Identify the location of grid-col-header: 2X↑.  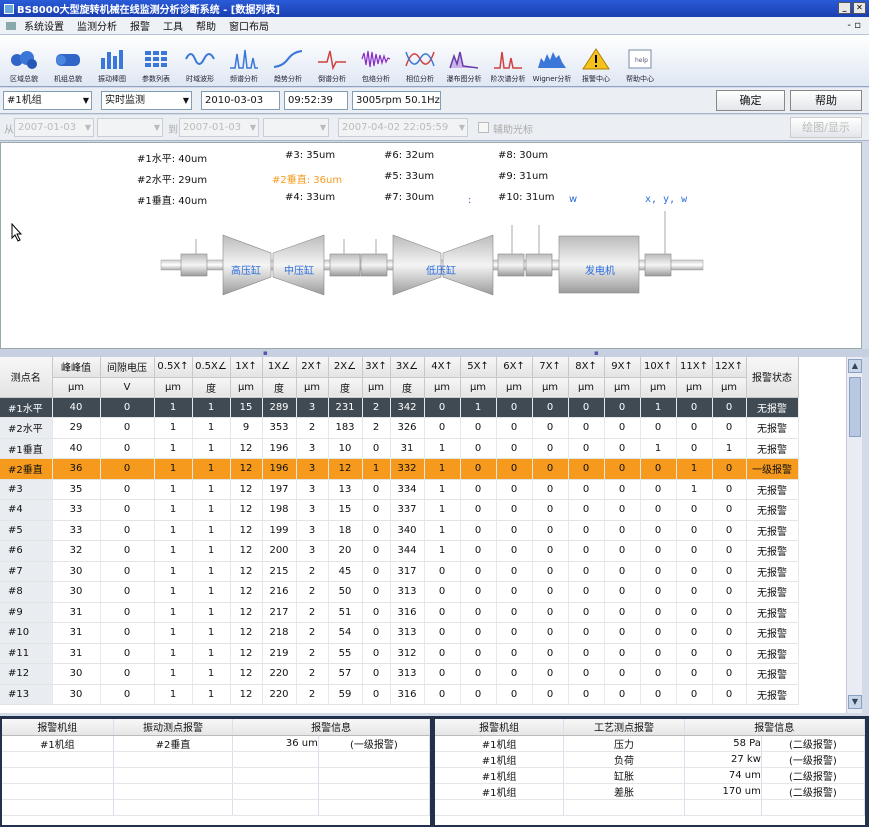
(312, 367).